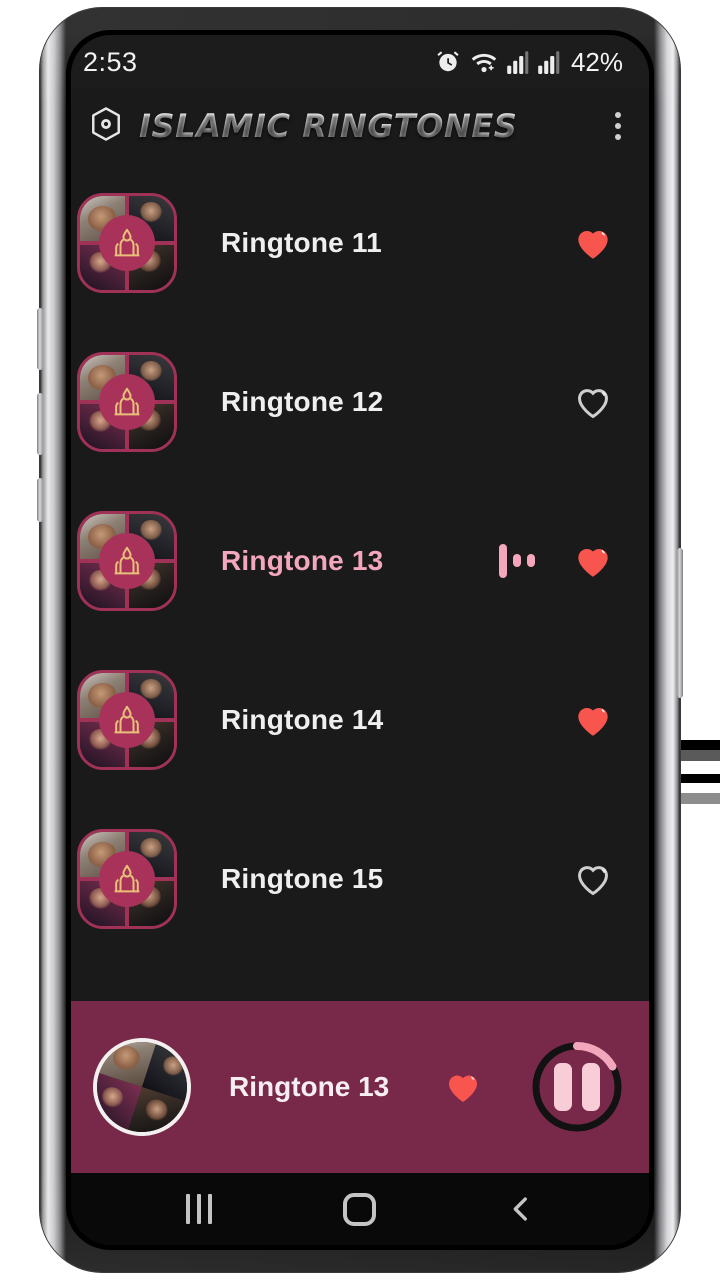 The height and width of the screenshot is (1280, 720). Describe the element at coordinates (301, 242) in the screenshot. I see `list-item-title: Ringtone 11` at that location.